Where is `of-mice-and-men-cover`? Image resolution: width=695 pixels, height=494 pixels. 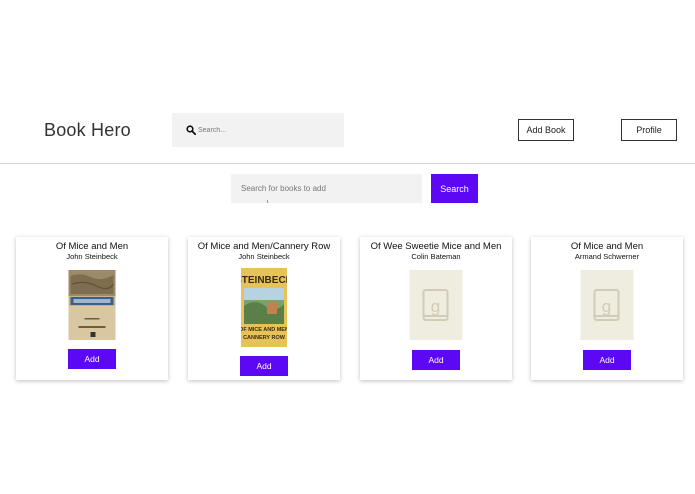 of-mice-and-men-cover is located at coordinates (92, 305).